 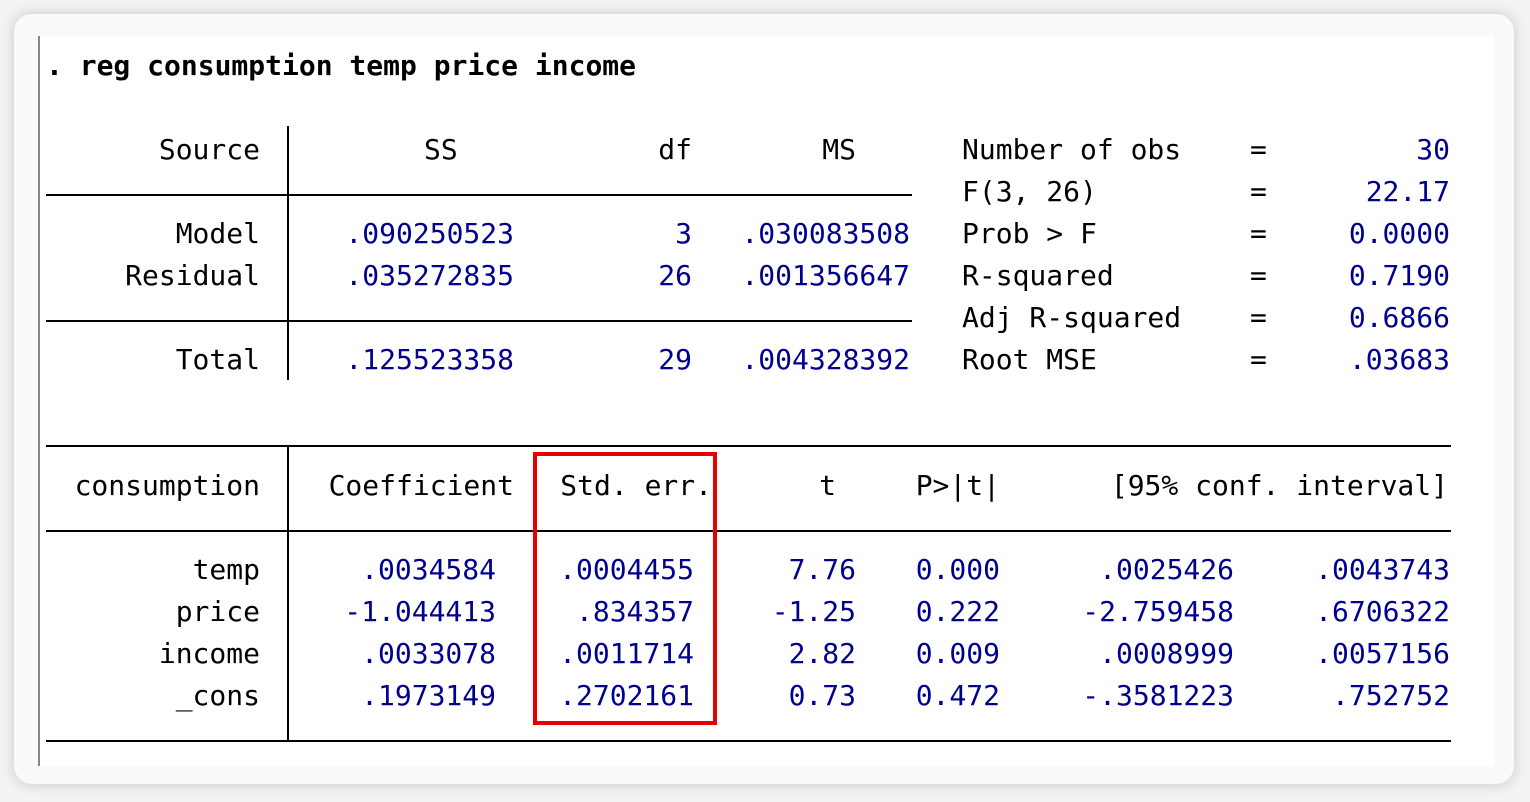 What do you see at coordinates (421, 485) in the screenshot?
I see `coef-header-coefficient: Coefficient` at bounding box center [421, 485].